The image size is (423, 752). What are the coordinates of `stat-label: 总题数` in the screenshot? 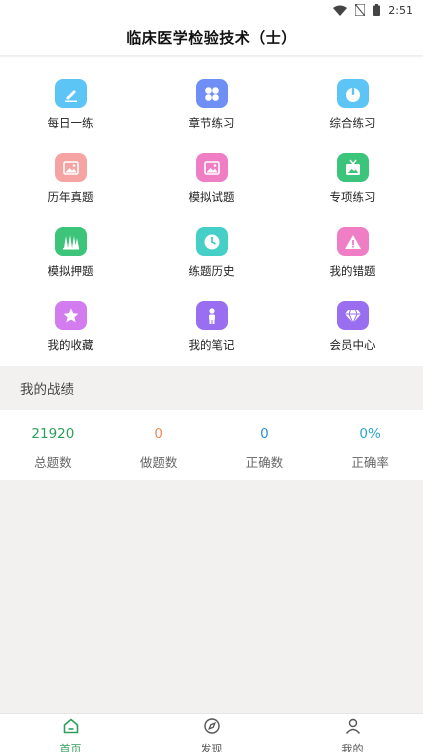 It's located at (53, 462).